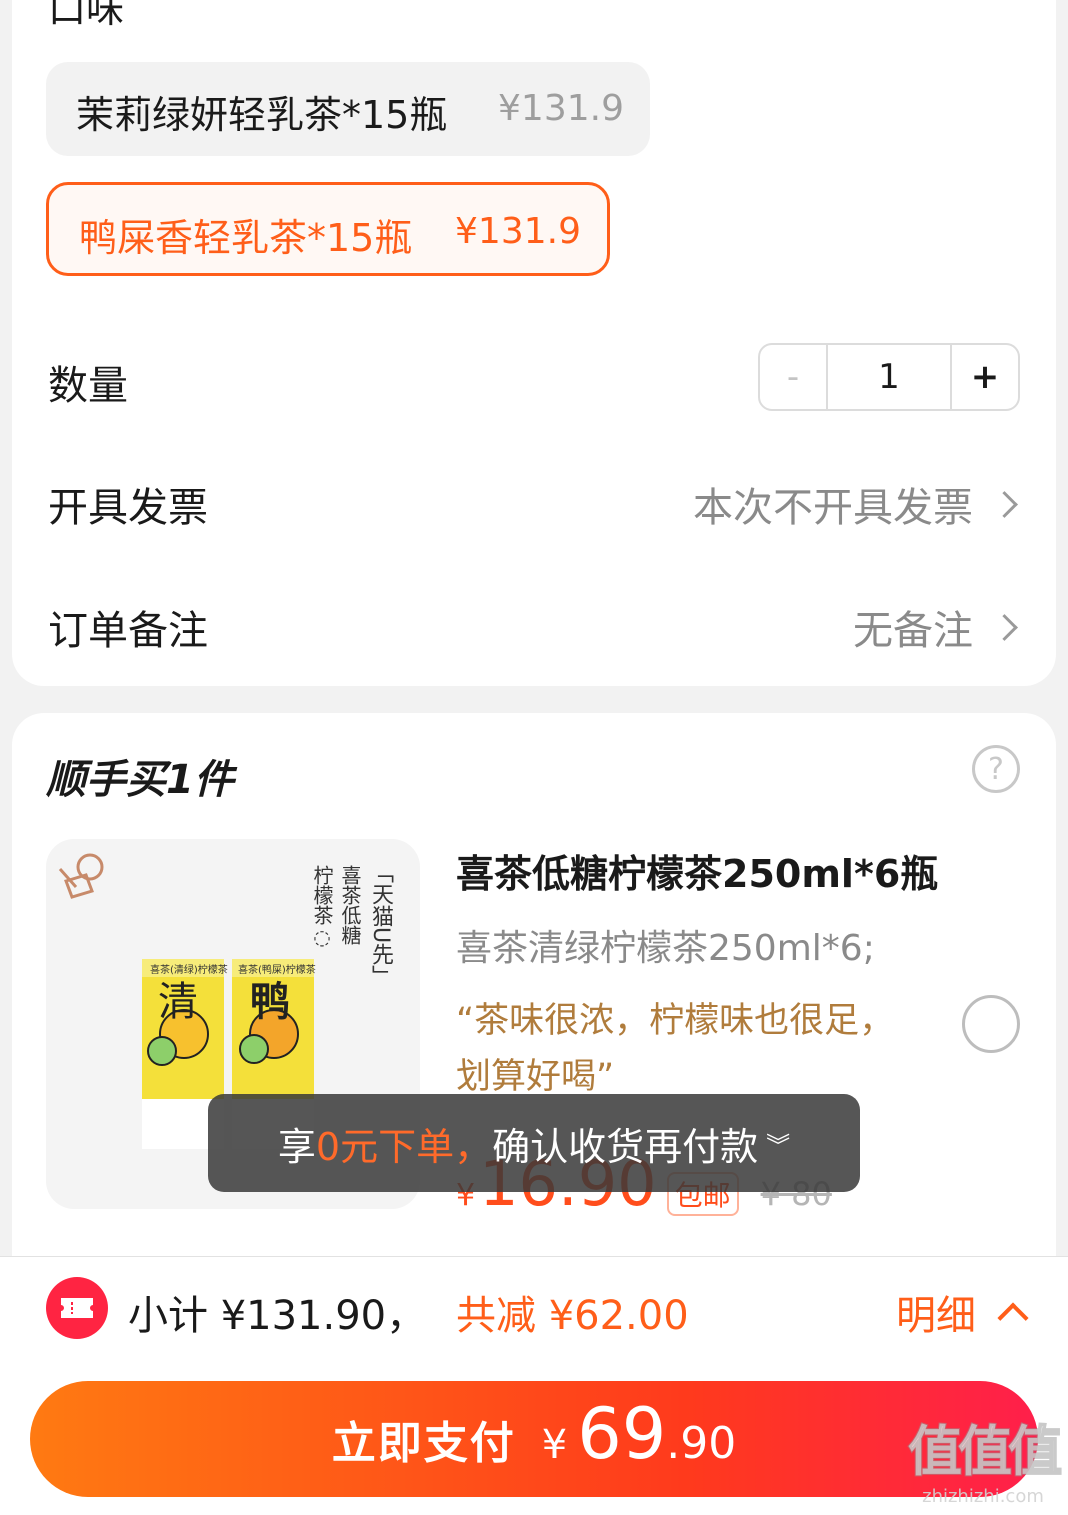  What do you see at coordinates (534, 1439) in the screenshot?
I see `pay-now-button: 立即支付 ¥ 69 .90` at bounding box center [534, 1439].